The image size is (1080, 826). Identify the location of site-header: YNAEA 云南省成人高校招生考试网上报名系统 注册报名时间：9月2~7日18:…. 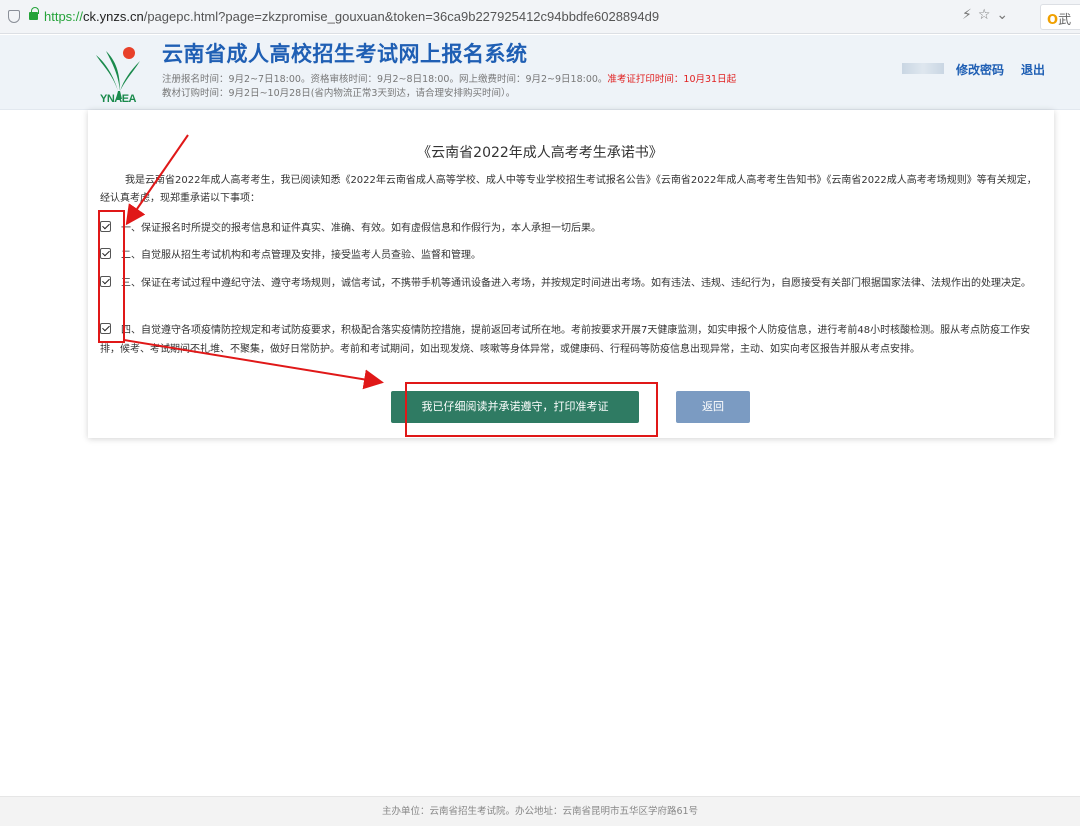
(540, 72).